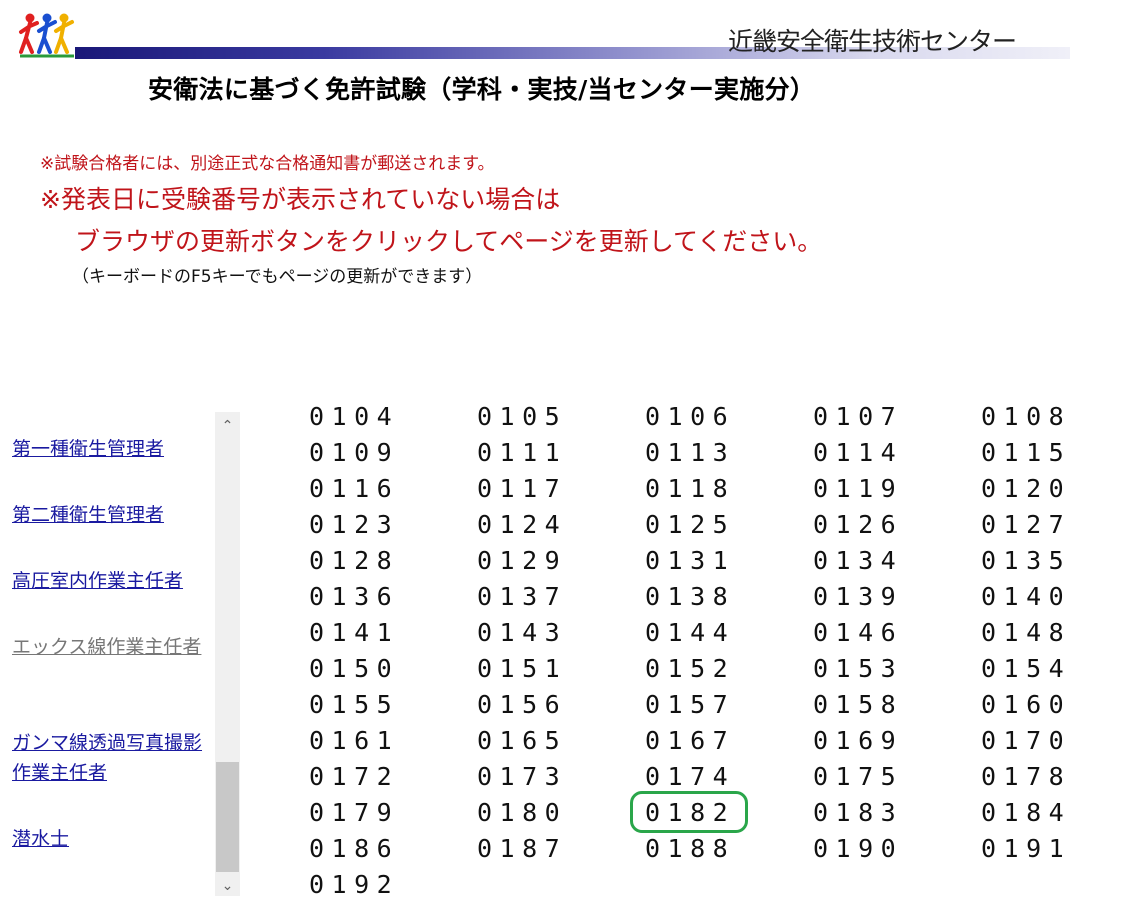  I want to click on sidebar-item-xray: エックス線作業主任者, so click(107, 647).